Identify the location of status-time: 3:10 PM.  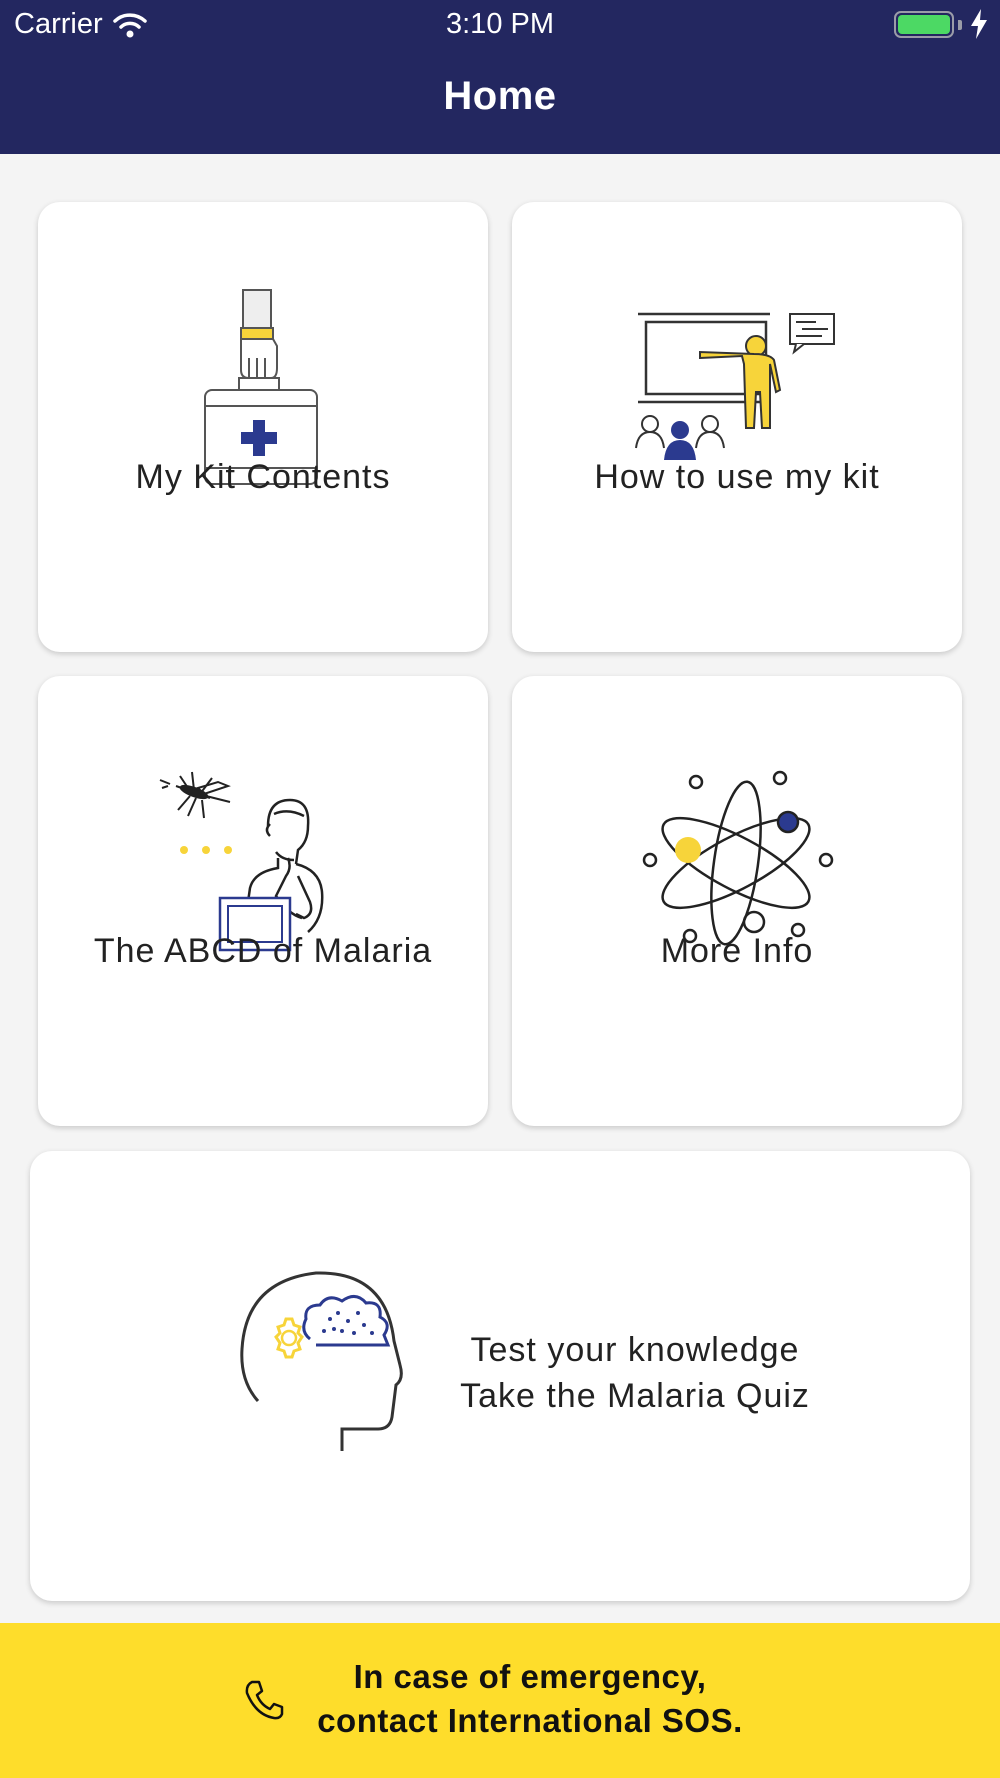
(500, 24).